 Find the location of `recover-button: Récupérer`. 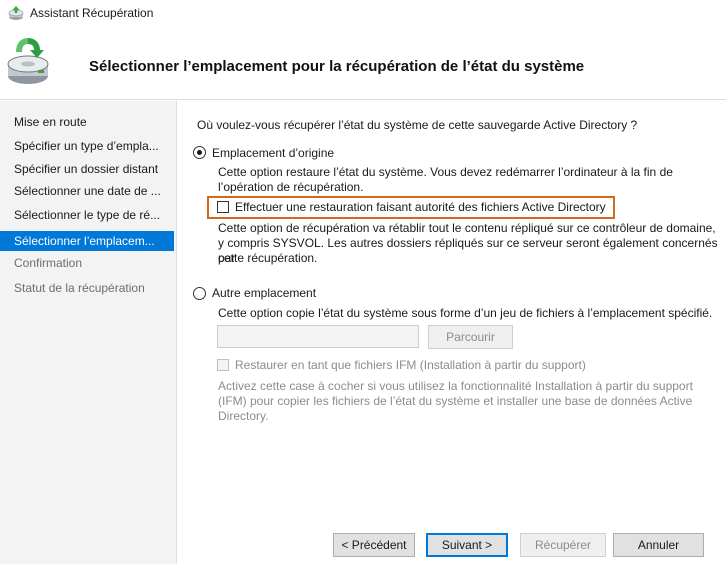

recover-button: Récupérer is located at coordinates (563, 545).